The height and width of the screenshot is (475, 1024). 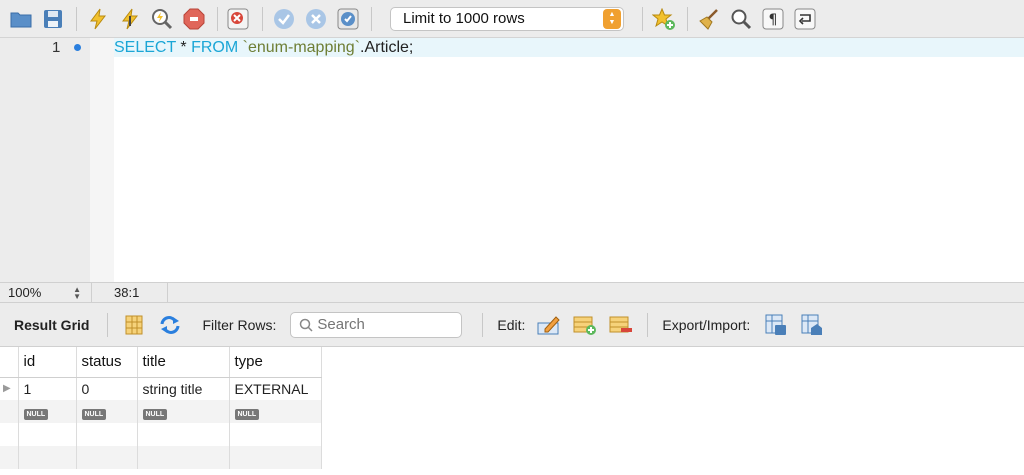 I want to click on commit-button, so click(x=284, y=19).